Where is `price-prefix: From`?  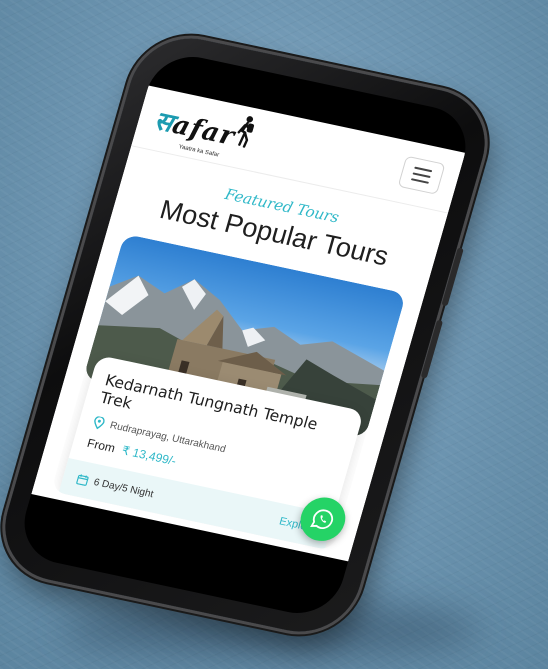 price-prefix: From is located at coordinates (101, 445).